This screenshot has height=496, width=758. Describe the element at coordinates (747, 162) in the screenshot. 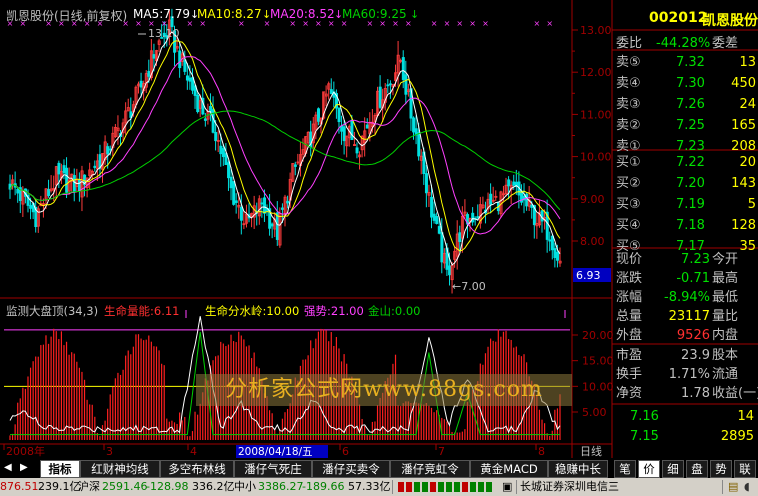

I see `bid-volume: 20` at that location.